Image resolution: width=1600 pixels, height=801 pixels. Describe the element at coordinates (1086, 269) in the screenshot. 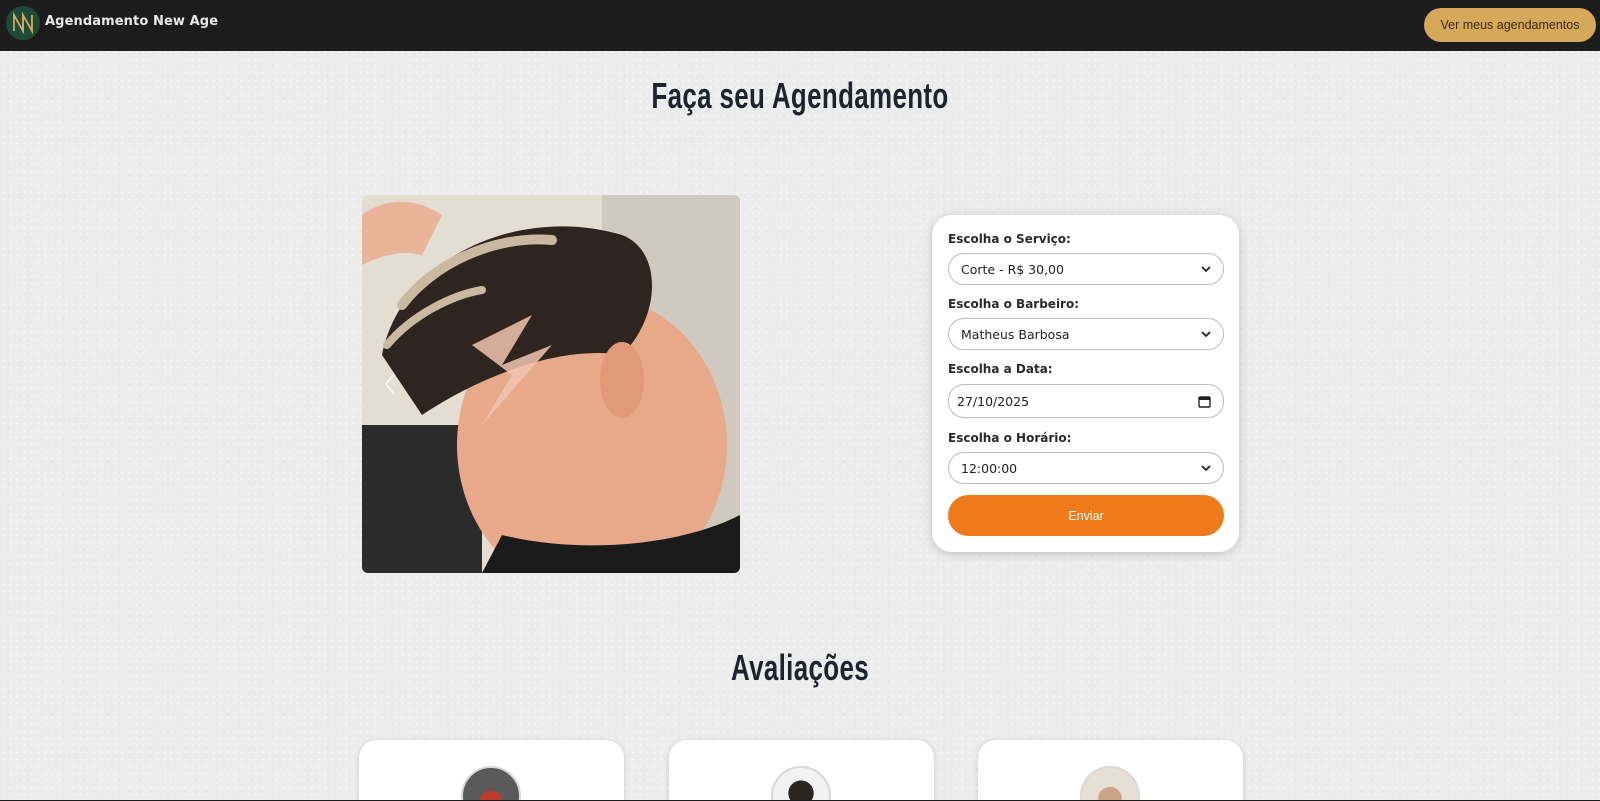

I see `service-select: Corte - R$ 30,00` at that location.